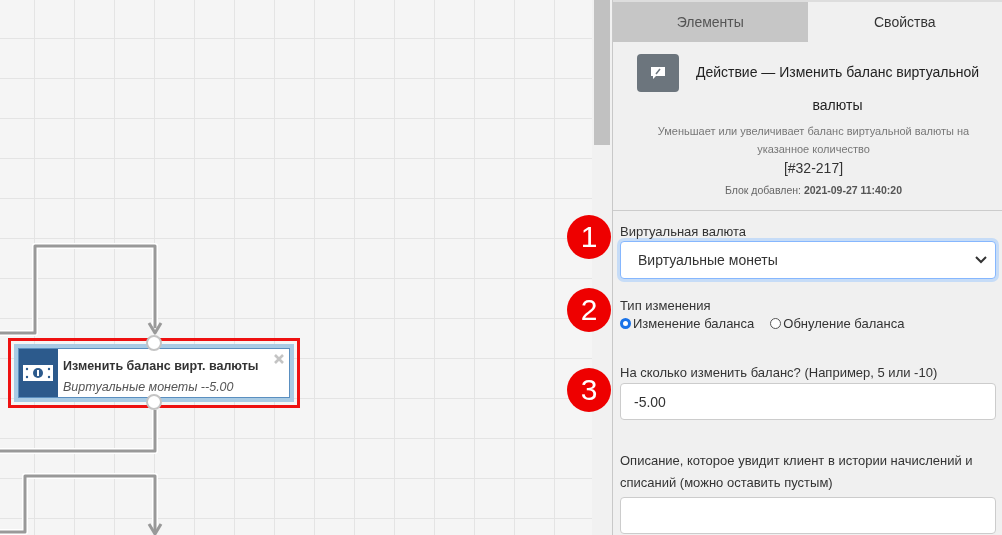 Image resolution: width=1002 pixels, height=535 pixels. I want to click on flow-node: Изменить баланс вирт. валюты Виртуальные монеты --5.00, so click(154, 373).